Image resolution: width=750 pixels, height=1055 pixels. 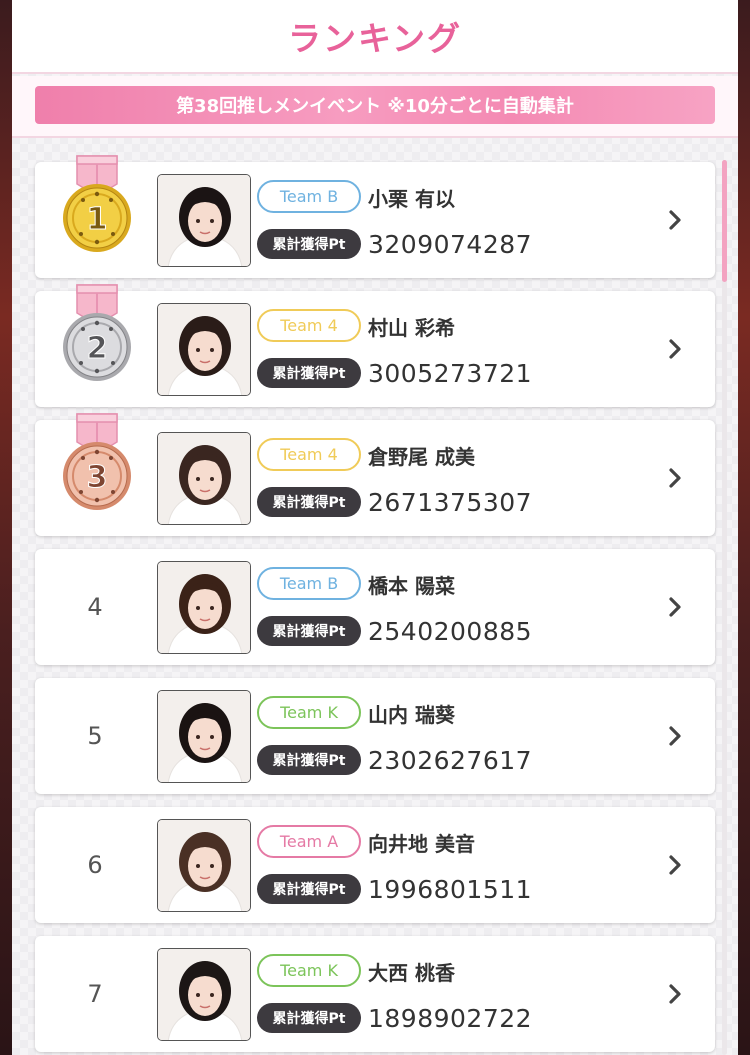 What do you see at coordinates (411, 585) in the screenshot?
I see `member-name: 橋本 陽菜` at bounding box center [411, 585].